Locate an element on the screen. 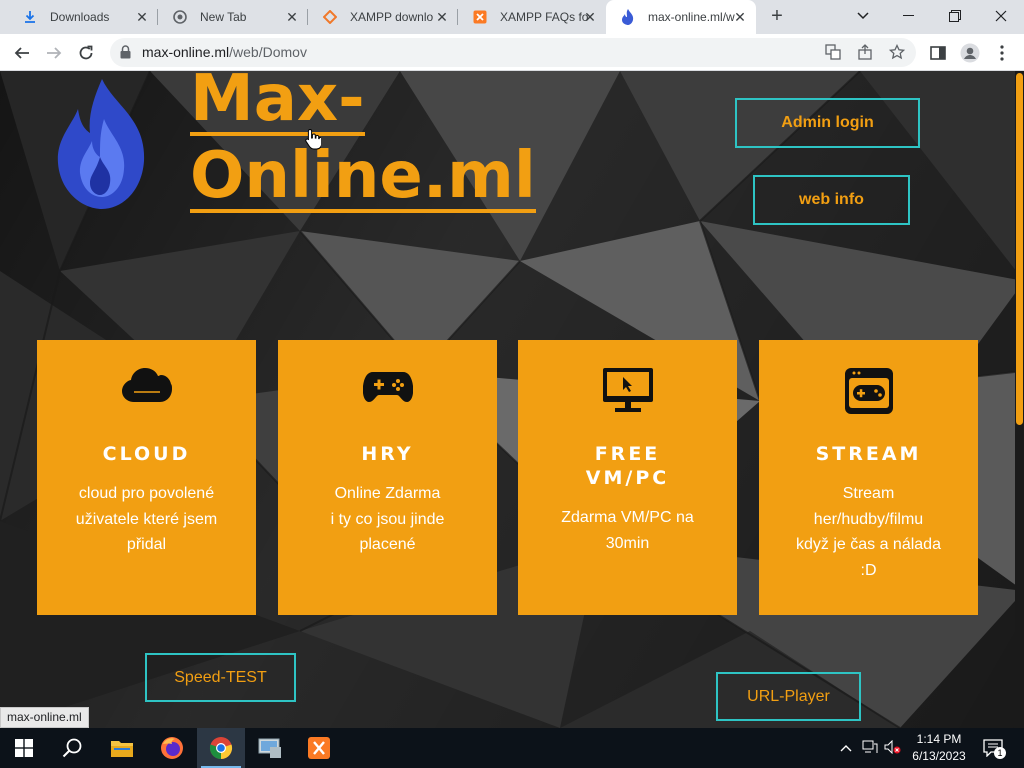  scrollbar-thumb is located at coordinates (1019, 249).